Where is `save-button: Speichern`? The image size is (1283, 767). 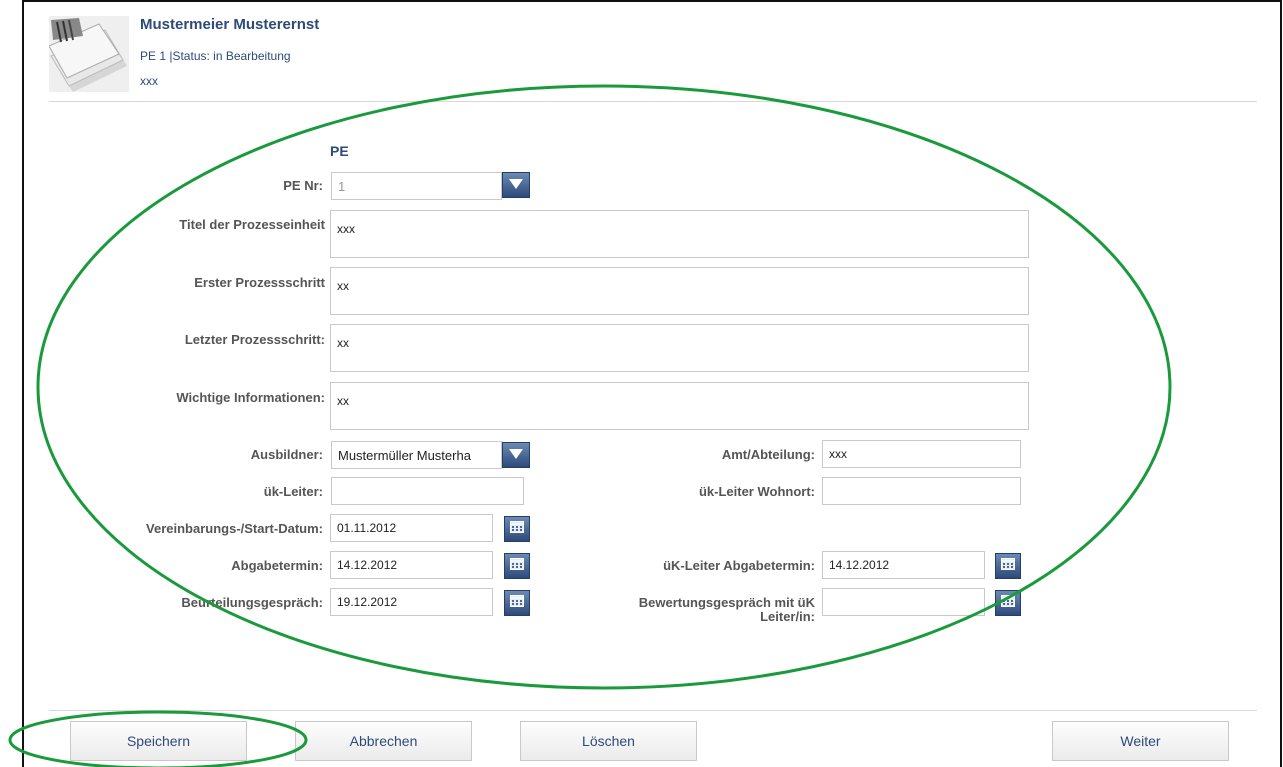 save-button: Speichern is located at coordinates (158, 741).